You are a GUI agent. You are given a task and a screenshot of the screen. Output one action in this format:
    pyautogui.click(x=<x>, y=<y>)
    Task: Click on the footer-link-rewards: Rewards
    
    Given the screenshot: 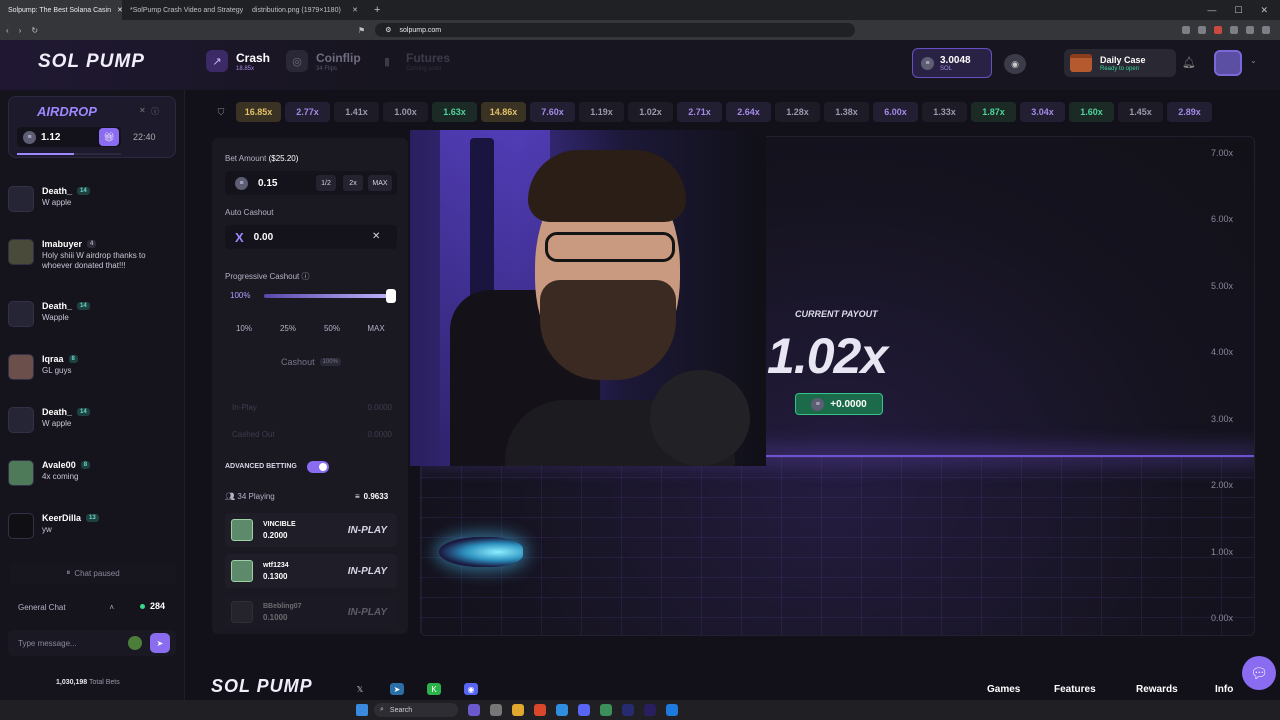 What is the action you would take?
    pyautogui.click(x=1157, y=689)
    